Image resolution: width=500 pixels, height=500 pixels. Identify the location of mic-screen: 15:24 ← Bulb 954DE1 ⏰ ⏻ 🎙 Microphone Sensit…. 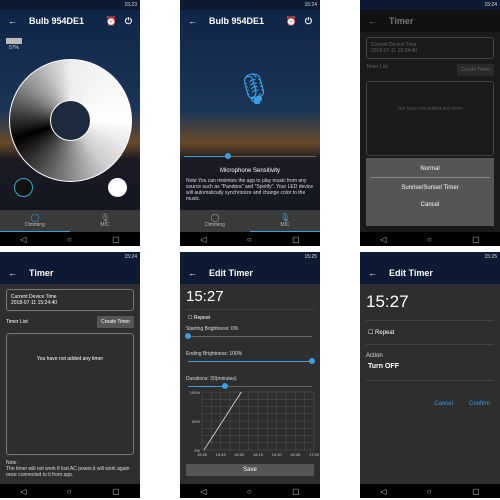
(250, 123).